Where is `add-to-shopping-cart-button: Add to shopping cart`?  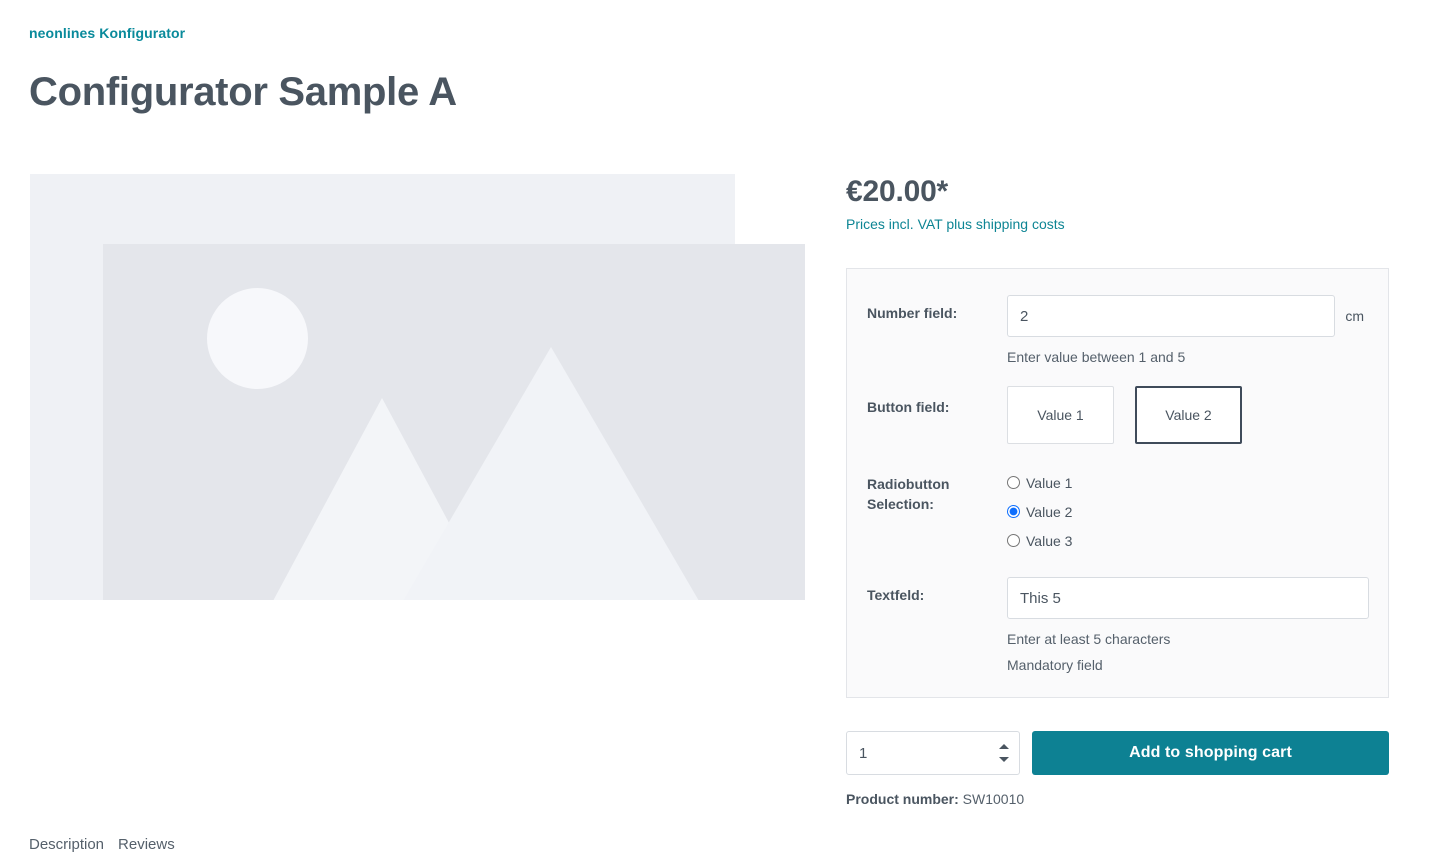
add-to-shopping-cart-button: Add to shopping cart is located at coordinates (1210, 753).